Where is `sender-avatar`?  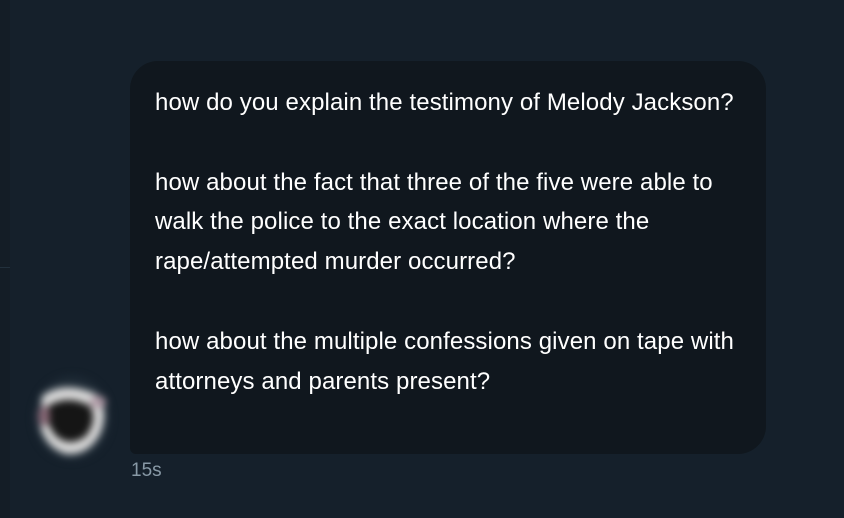
sender-avatar is located at coordinates (72, 418).